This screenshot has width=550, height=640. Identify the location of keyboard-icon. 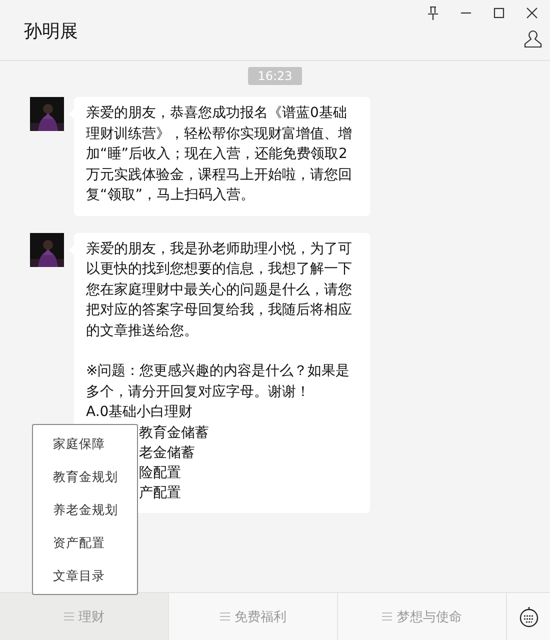
(528, 617).